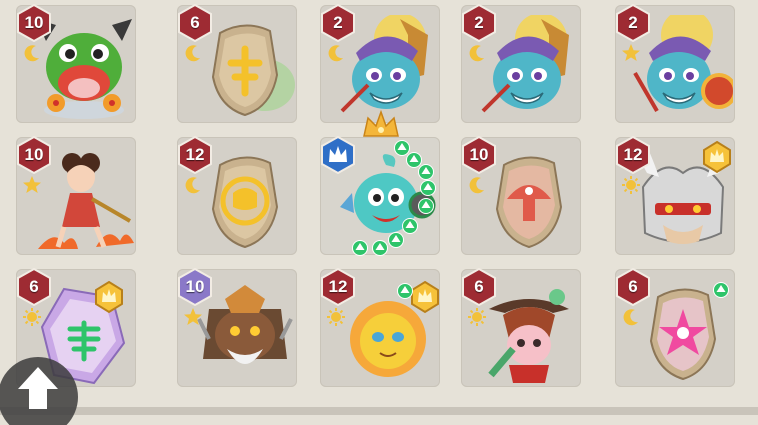 Image resolution: width=758 pixels, height=425 pixels. Describe the element at coordinates (425, 297) in the screenshot. I see `gold-trident-frame-icon` at that location.